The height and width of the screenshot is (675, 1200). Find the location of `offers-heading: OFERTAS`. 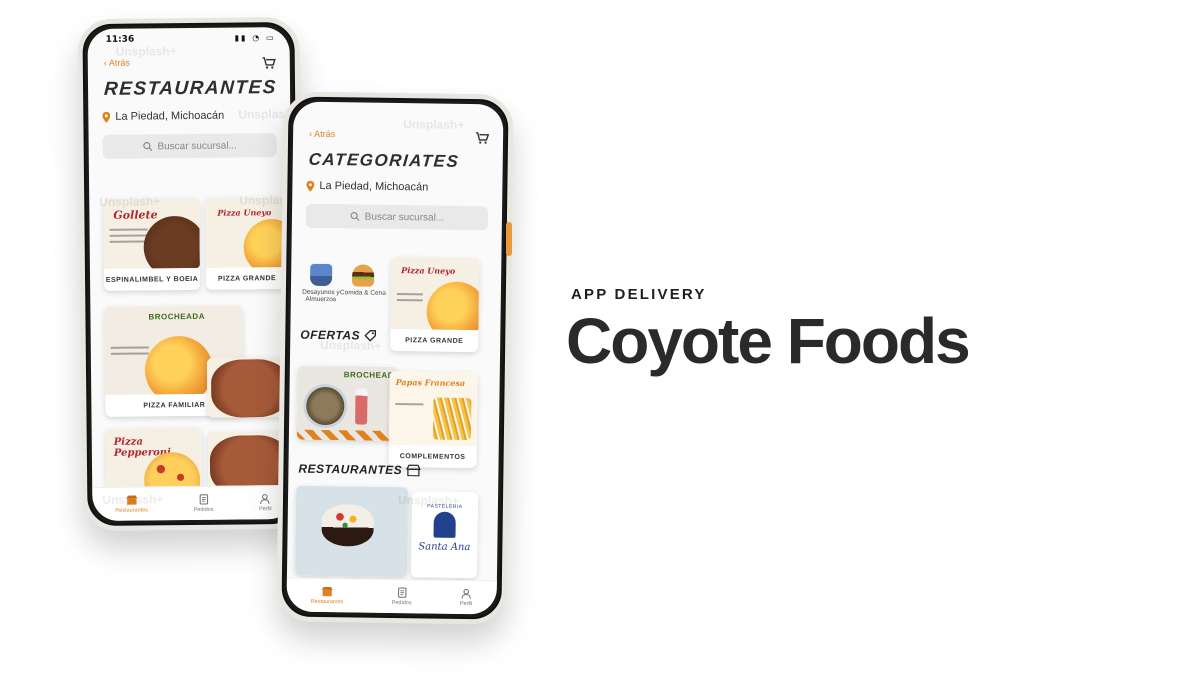

offers-heading: OFERTAS is located at coordinates (338, 335).